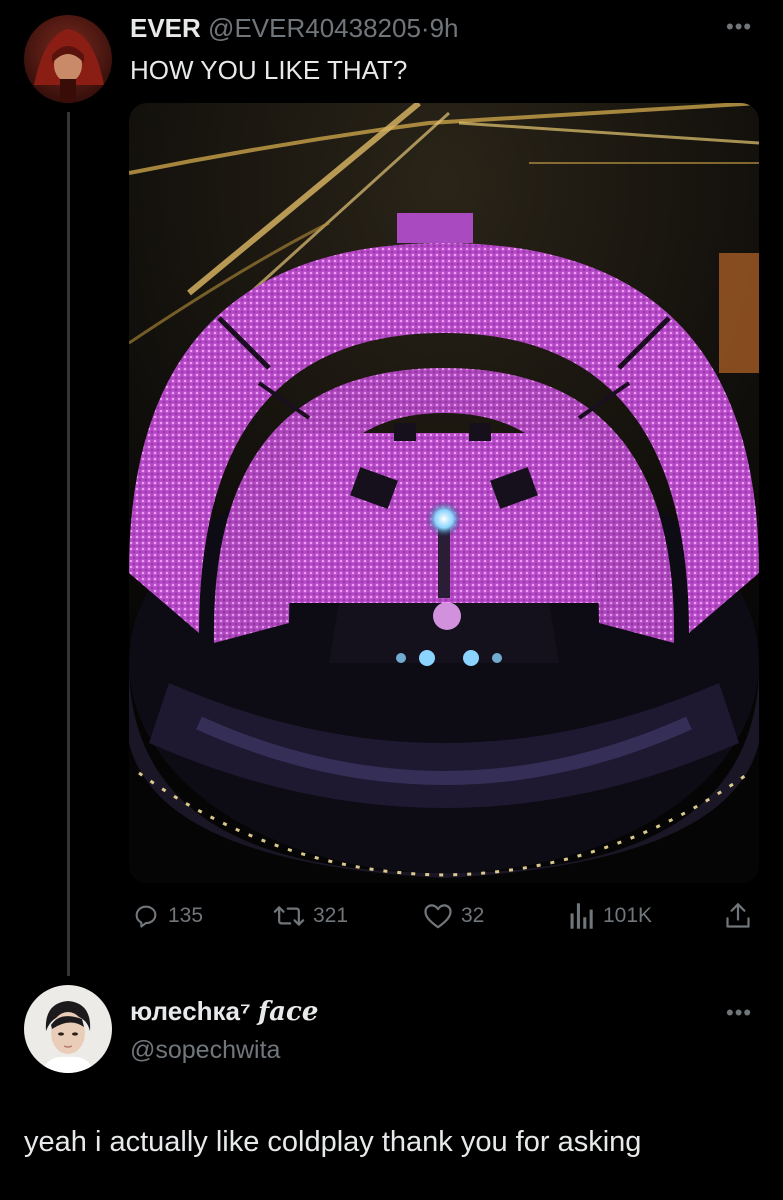 The height and width of the screenshot is (1200, 783). Describe the element at coordinates (440, 28) in the screenshot. I see `tweet-time: ·9h` at that location.